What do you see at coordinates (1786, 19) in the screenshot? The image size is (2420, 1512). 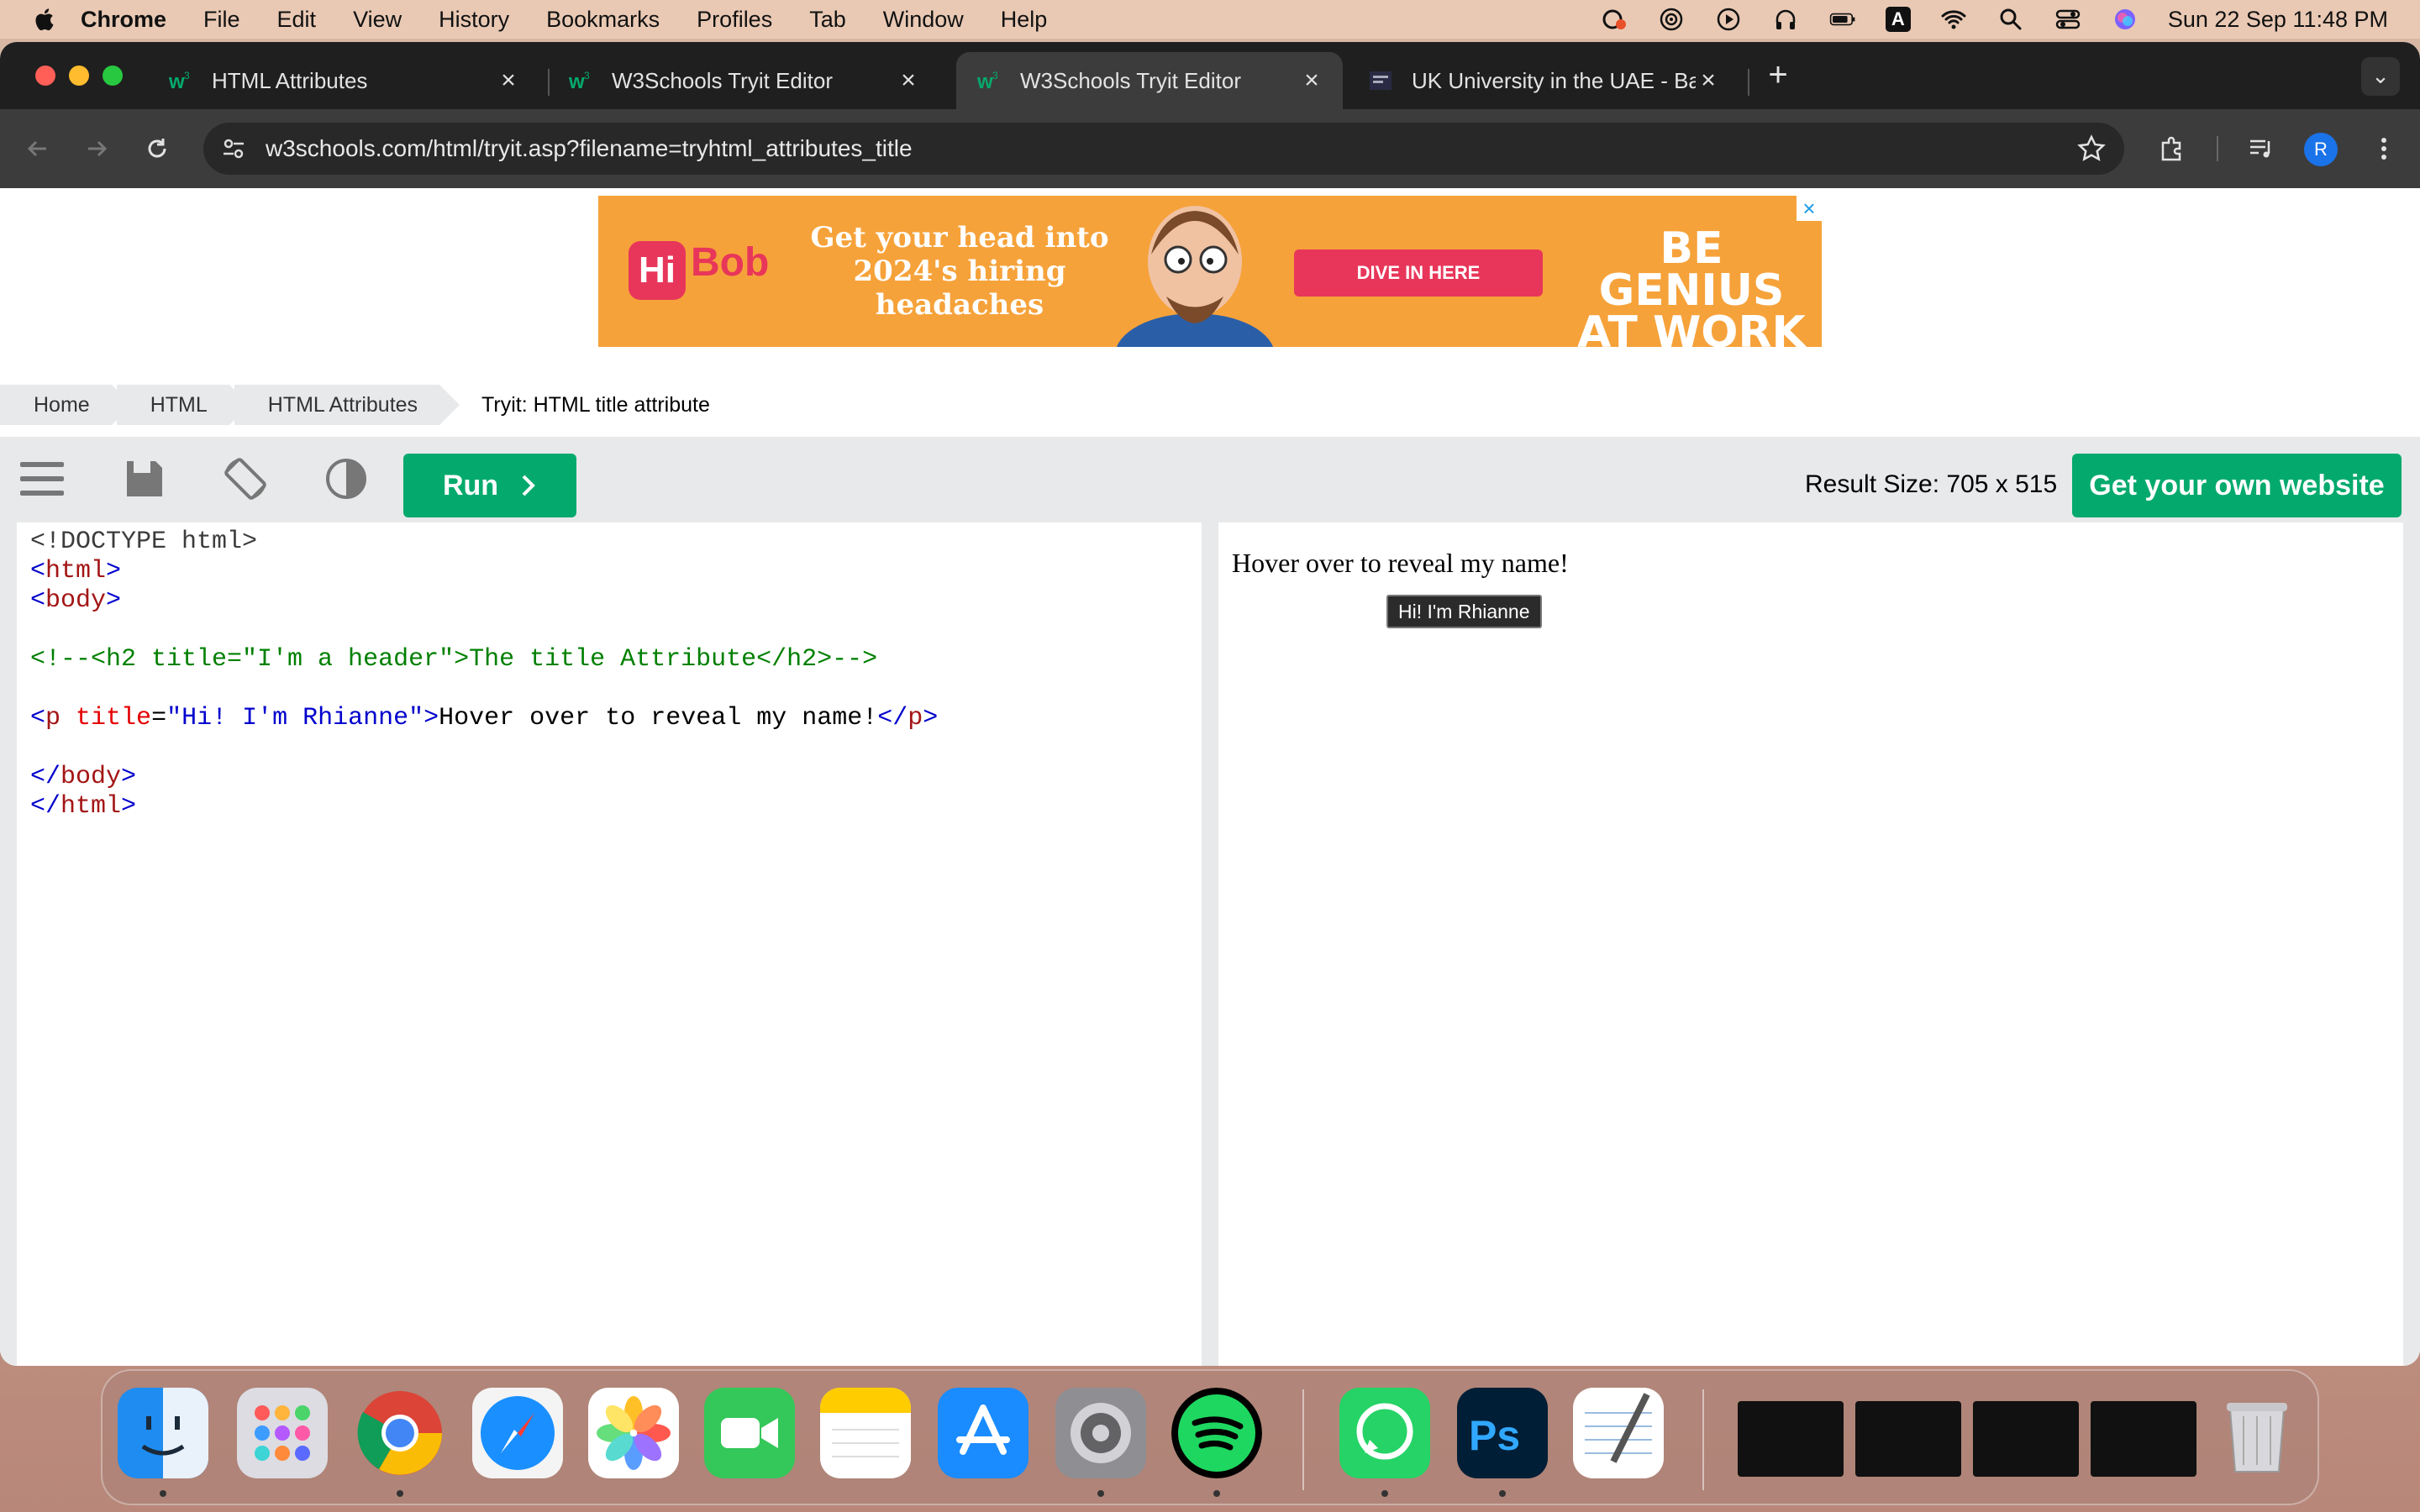 I see `headphones-icon` at bounding box center [1786, 19].